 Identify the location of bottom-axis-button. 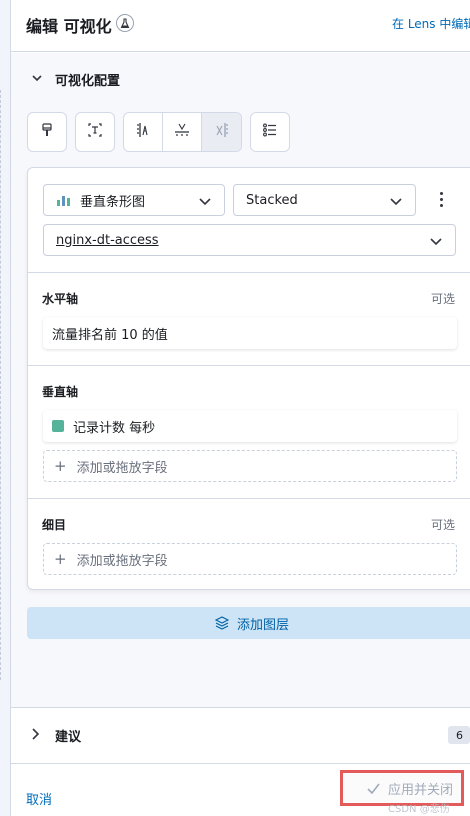
(182, 132).